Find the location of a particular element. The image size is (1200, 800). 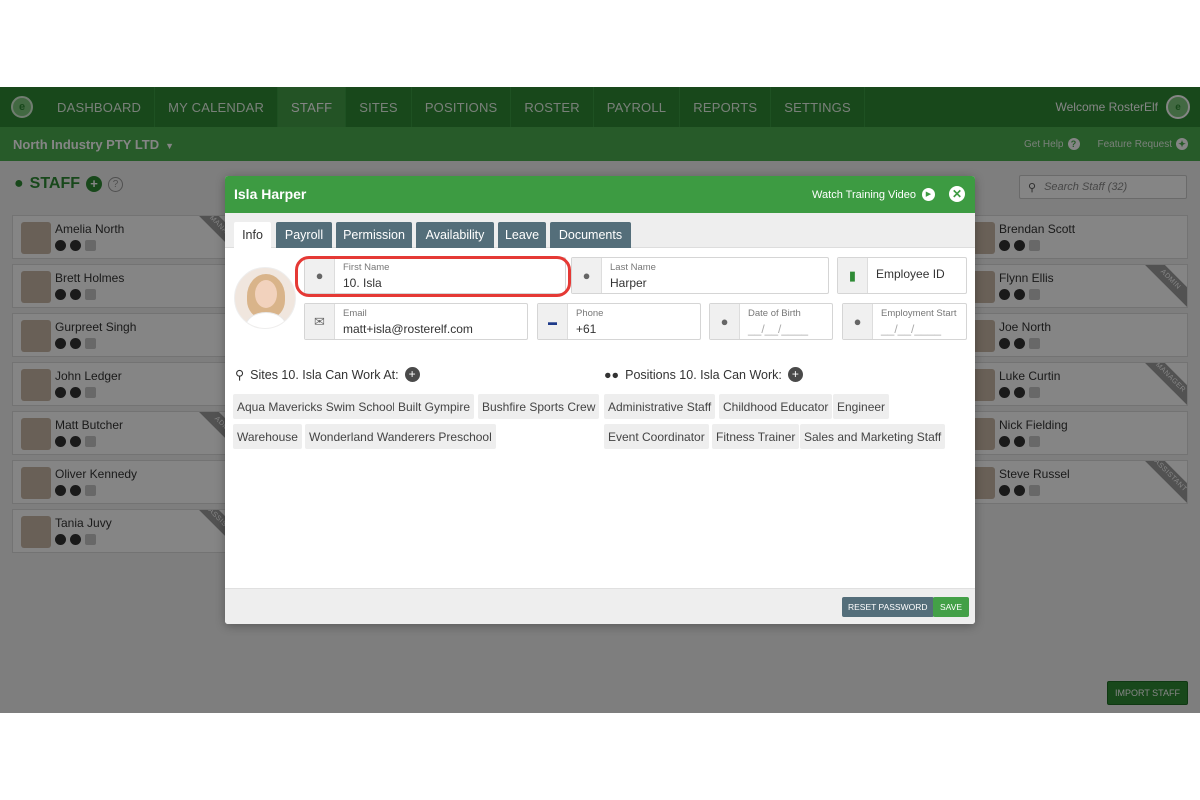

employee-id-field: ▮ Employee ID is located at coordinates (902, 275).